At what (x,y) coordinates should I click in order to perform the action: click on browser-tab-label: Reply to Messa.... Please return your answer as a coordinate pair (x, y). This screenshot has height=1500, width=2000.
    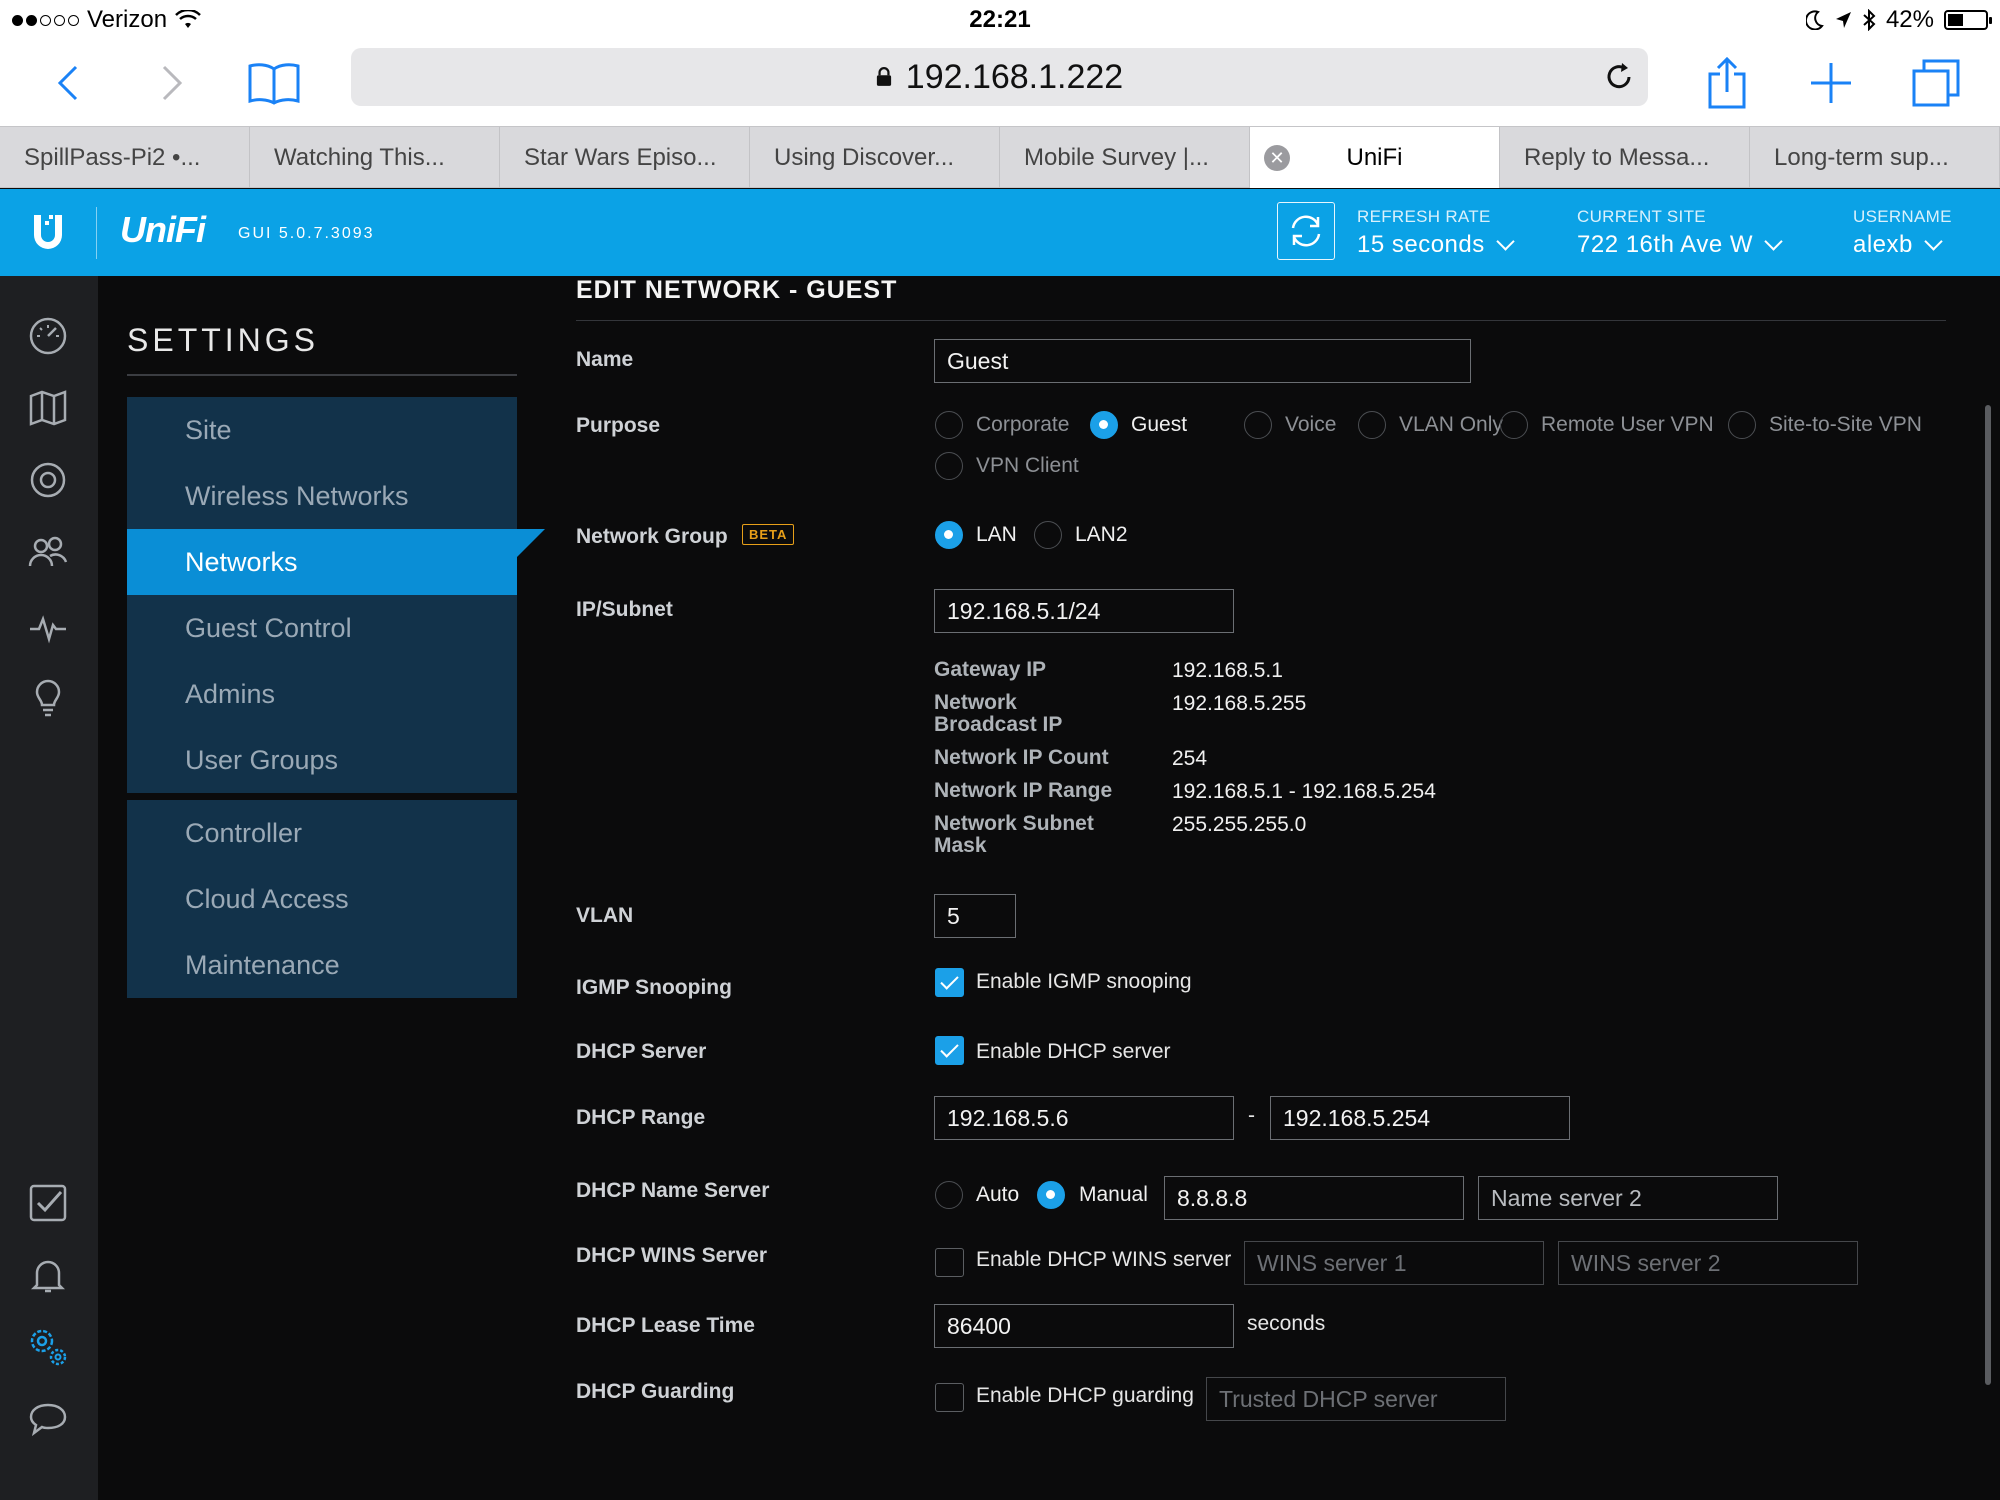
    Looking at the image, I should click on (1617, 157).